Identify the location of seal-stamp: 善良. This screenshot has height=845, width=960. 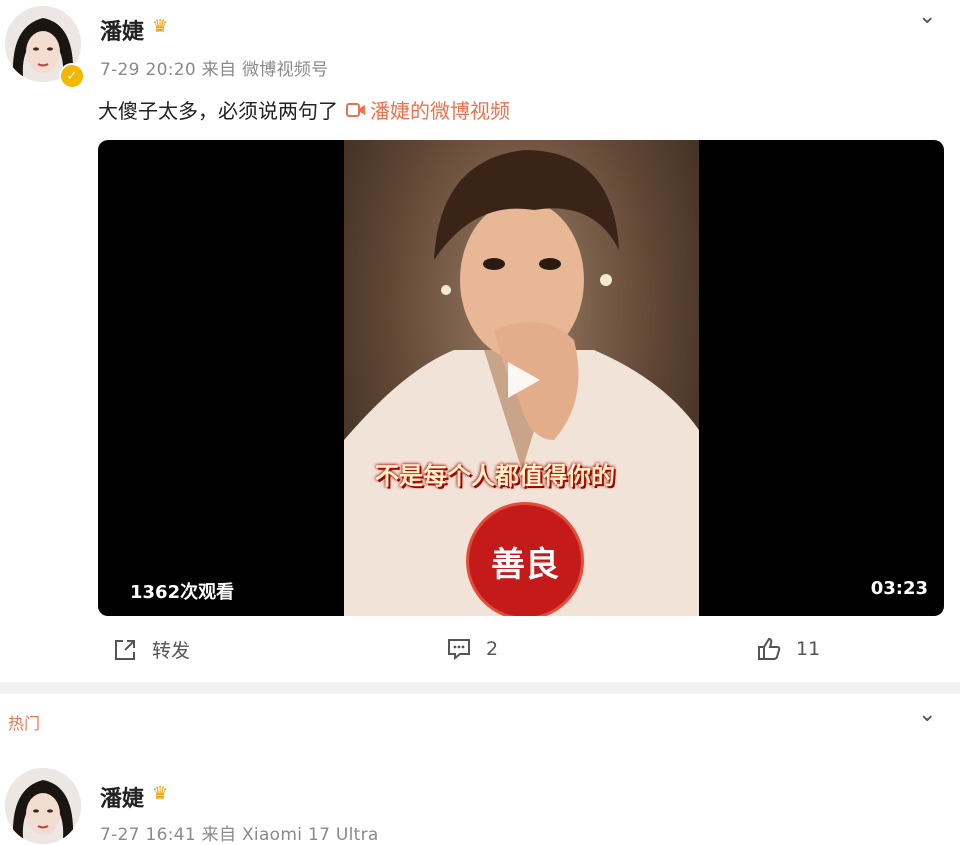
(525, 559).